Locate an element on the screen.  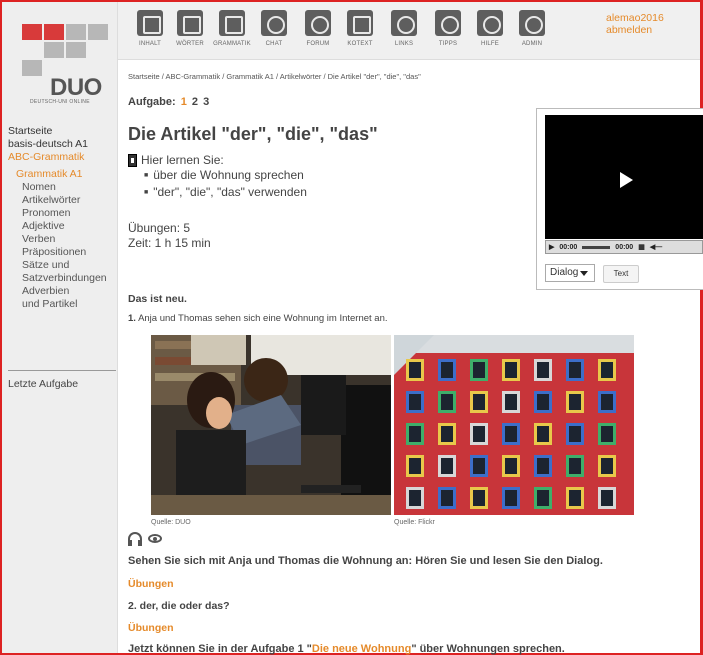
task-page-2: 2 is located at coordinates (195, 102).